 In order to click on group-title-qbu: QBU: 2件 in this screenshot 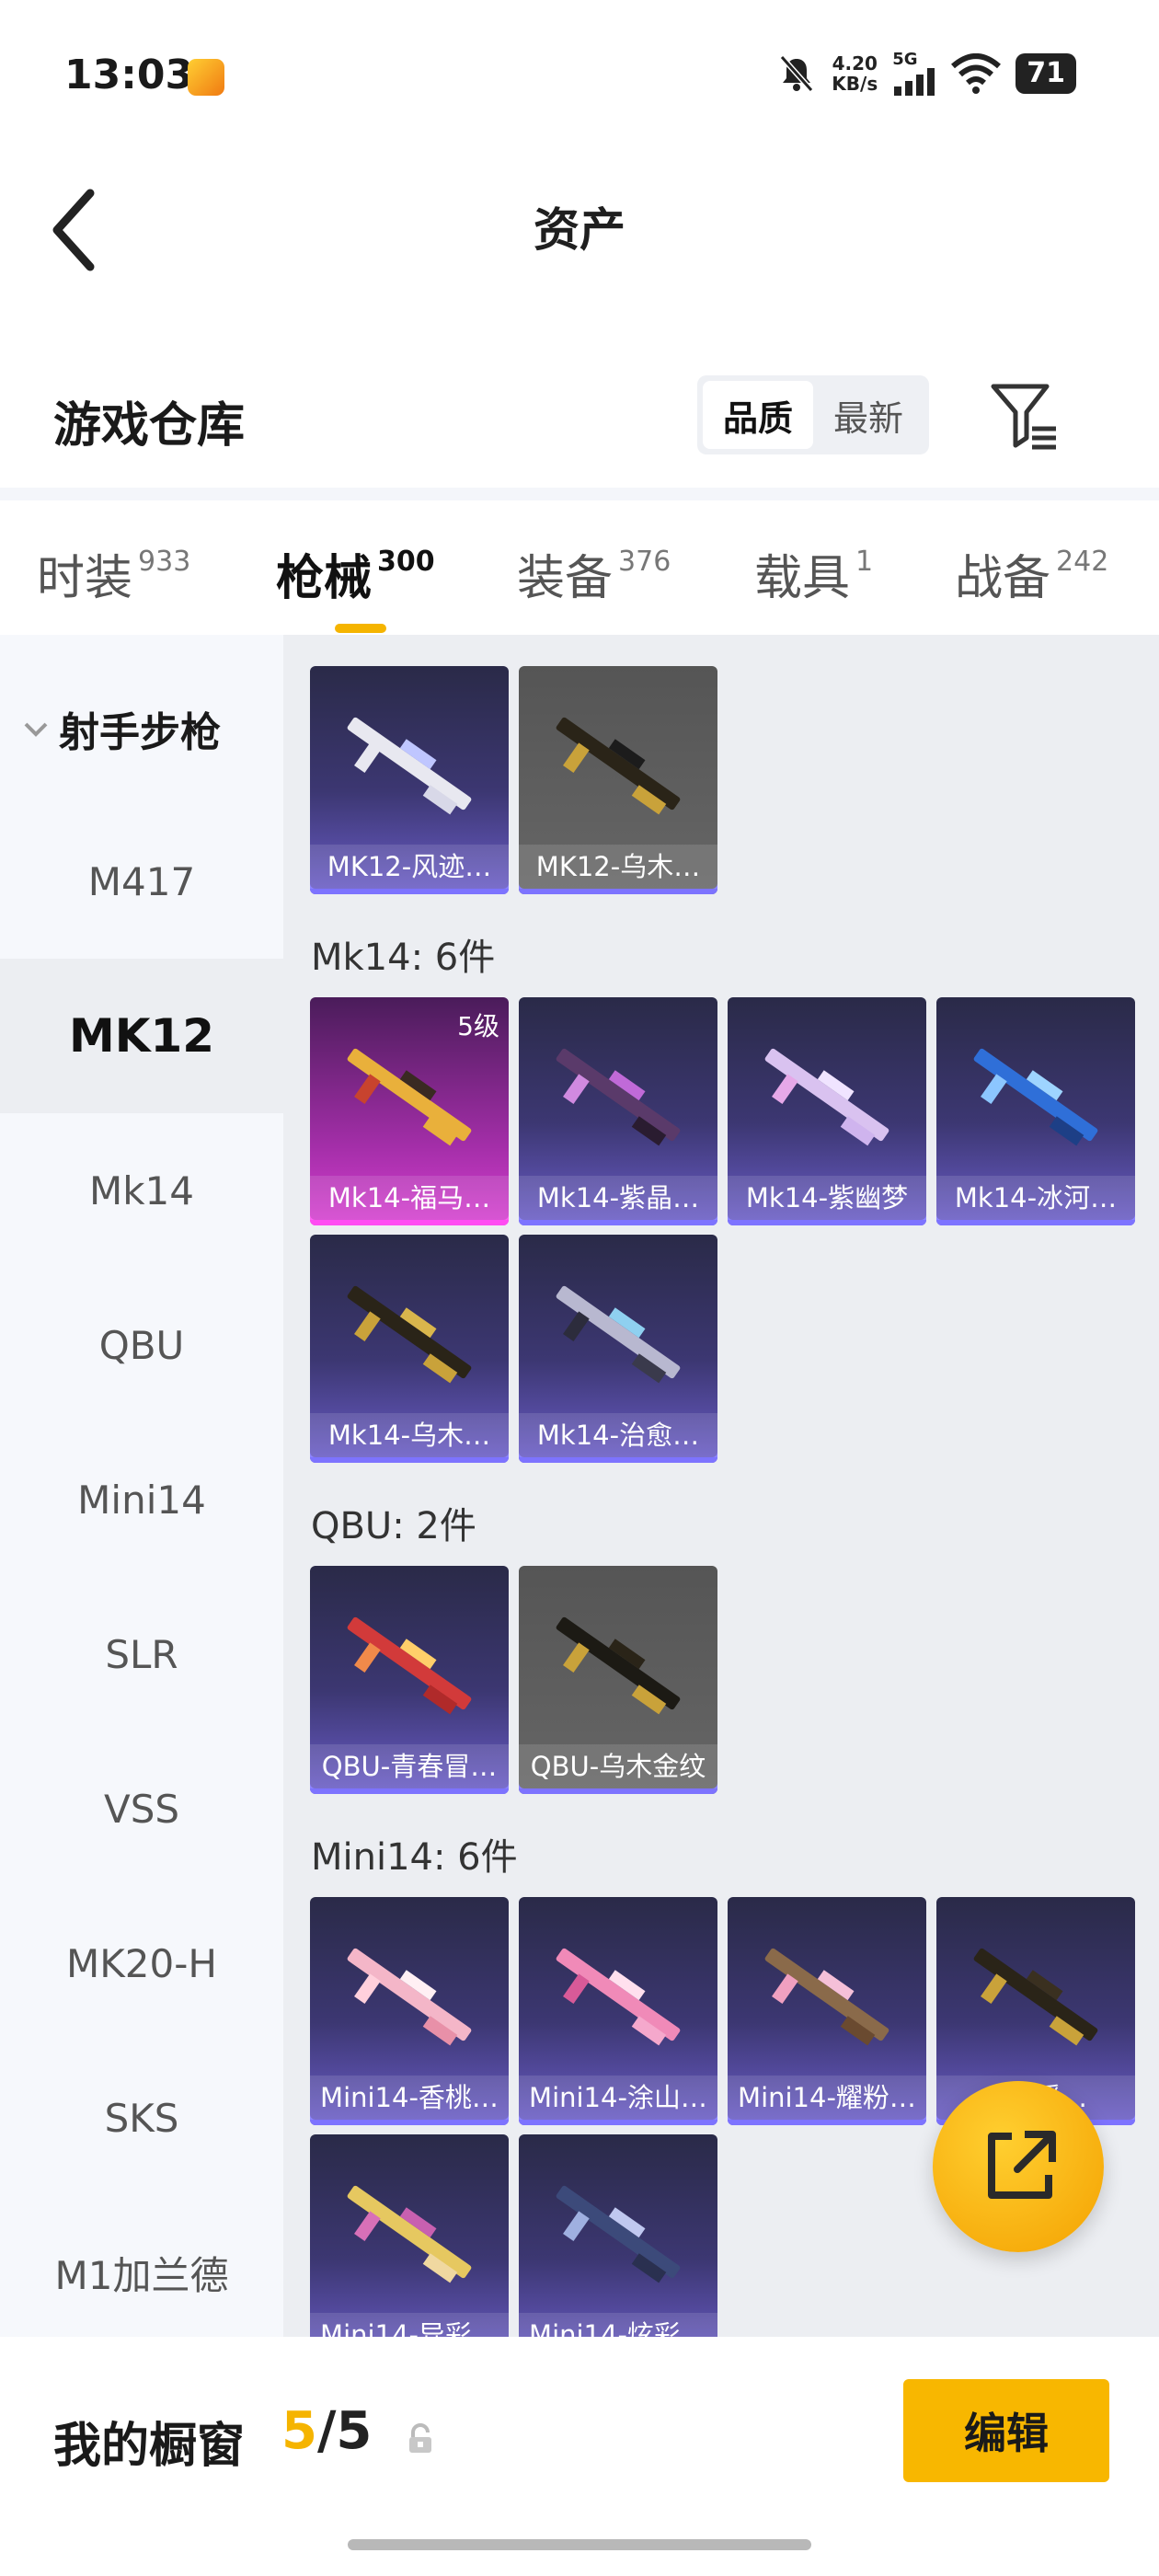, I will do `click(393, 1526)`.